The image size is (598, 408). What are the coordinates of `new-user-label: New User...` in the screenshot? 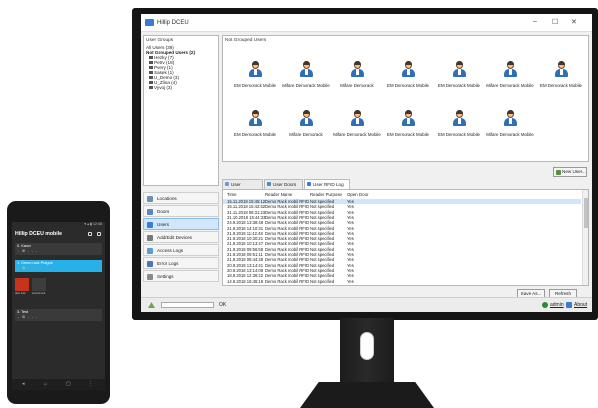 It's located at (574, 171).